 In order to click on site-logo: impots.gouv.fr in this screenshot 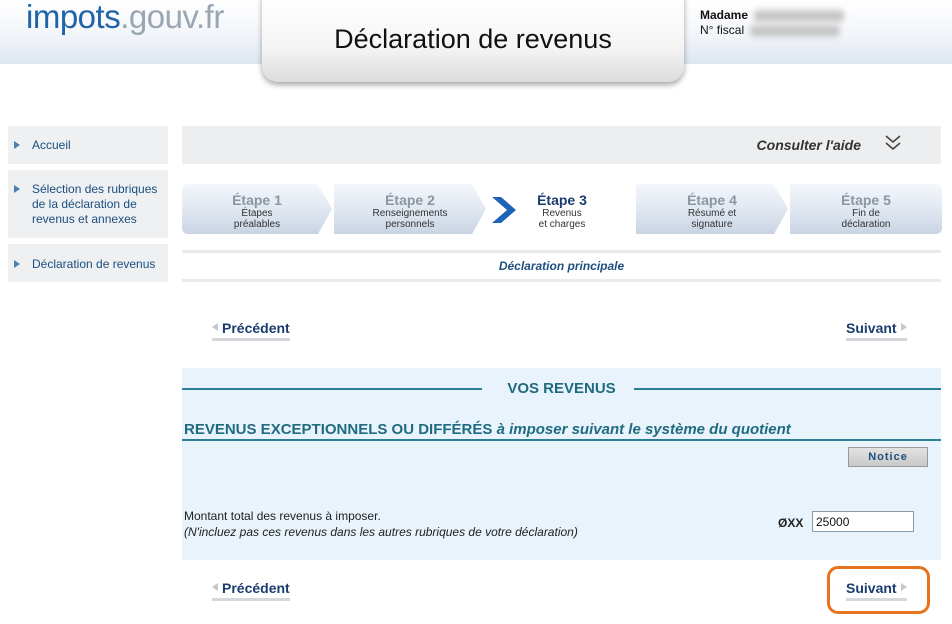, I will do `click(125, 18)`.